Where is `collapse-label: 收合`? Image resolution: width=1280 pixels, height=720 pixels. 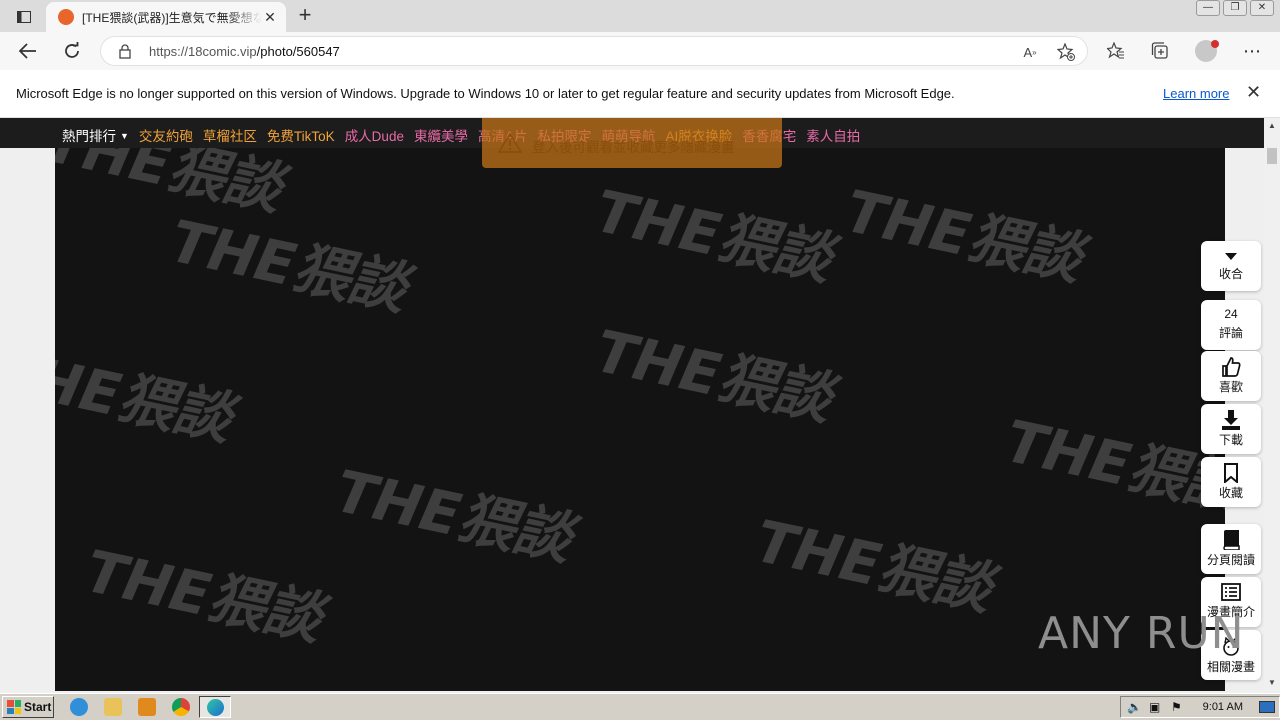 collapse-label: 收合 is located at coordinates (1230, 274).